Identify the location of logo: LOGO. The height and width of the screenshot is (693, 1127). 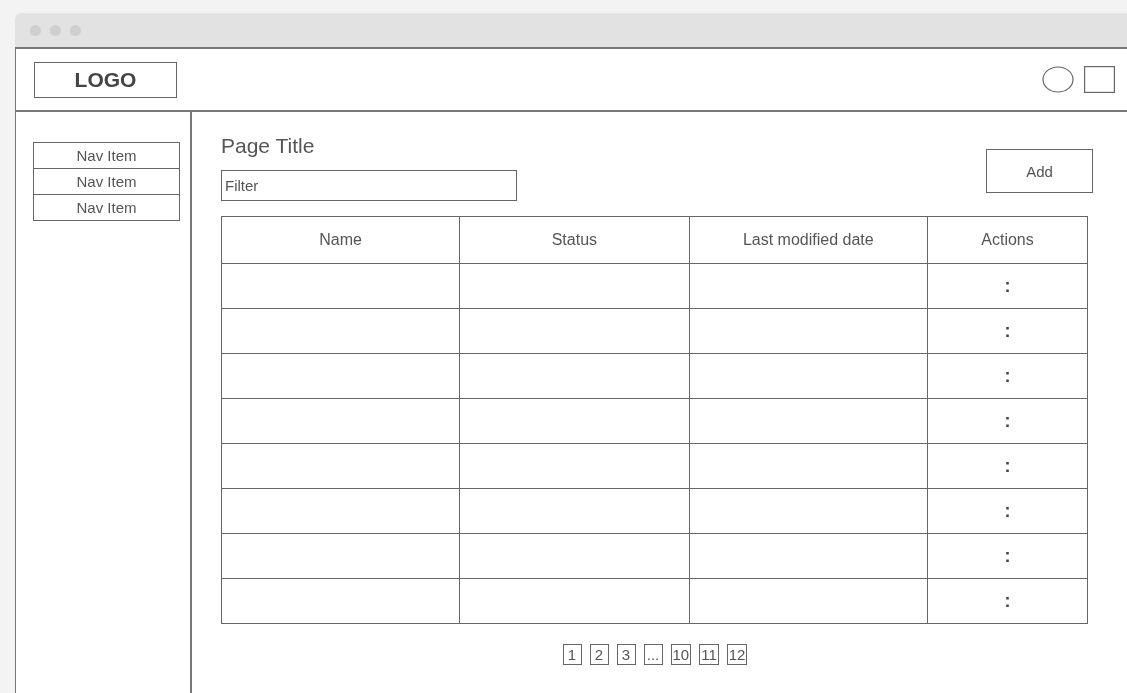
(105, 79).